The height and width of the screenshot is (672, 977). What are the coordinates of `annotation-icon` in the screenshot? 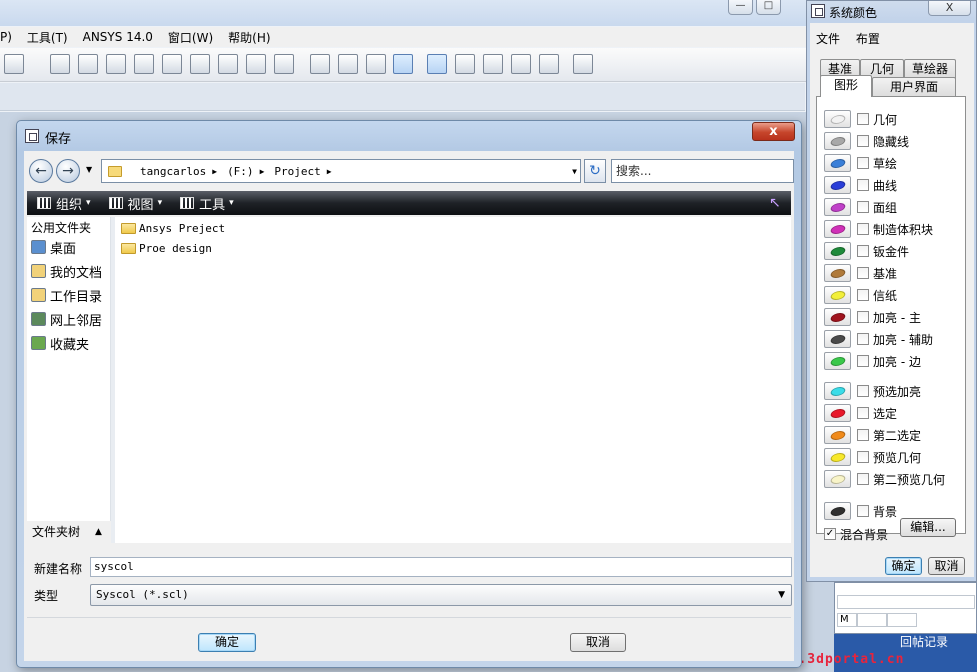 It's located at (549, 64).